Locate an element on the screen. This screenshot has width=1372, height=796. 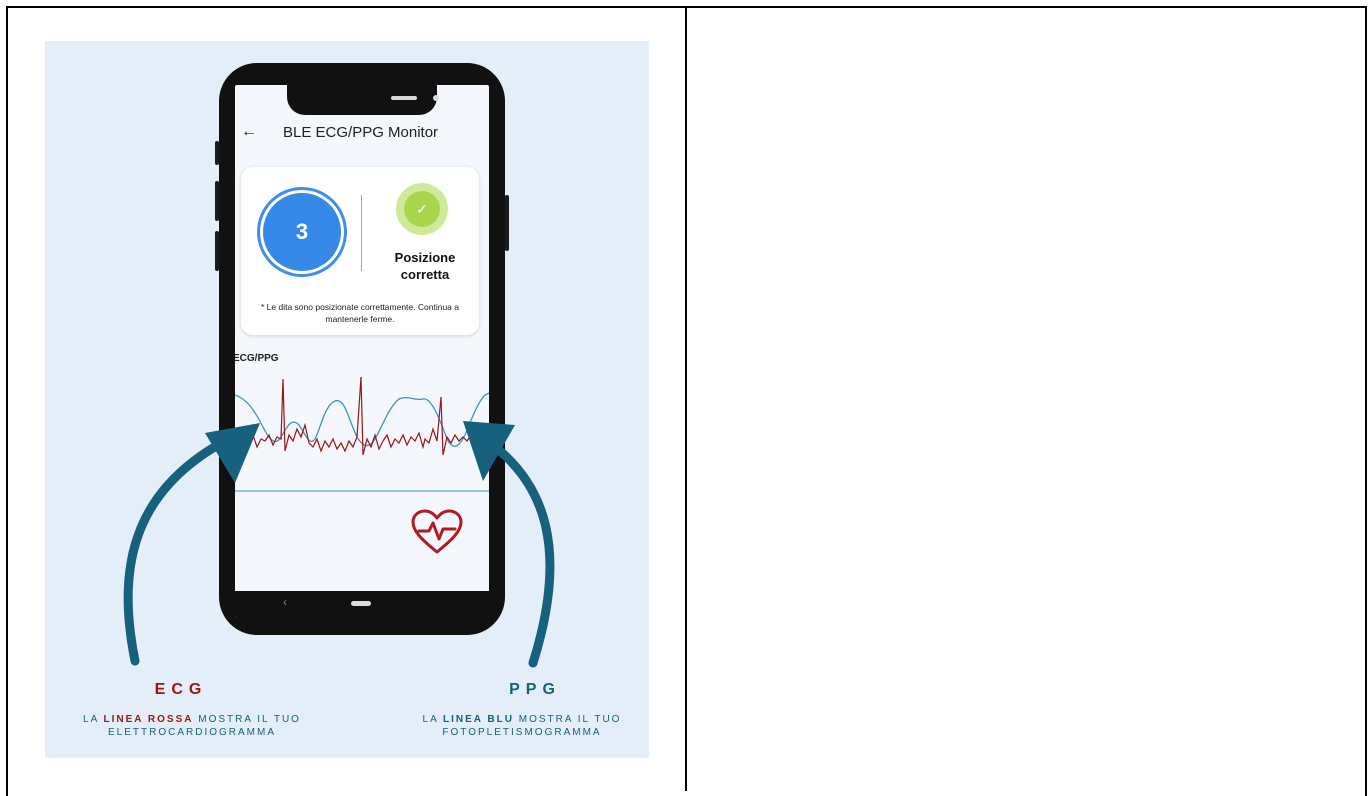
annotation-arrows is located at coordinates (339, 544).